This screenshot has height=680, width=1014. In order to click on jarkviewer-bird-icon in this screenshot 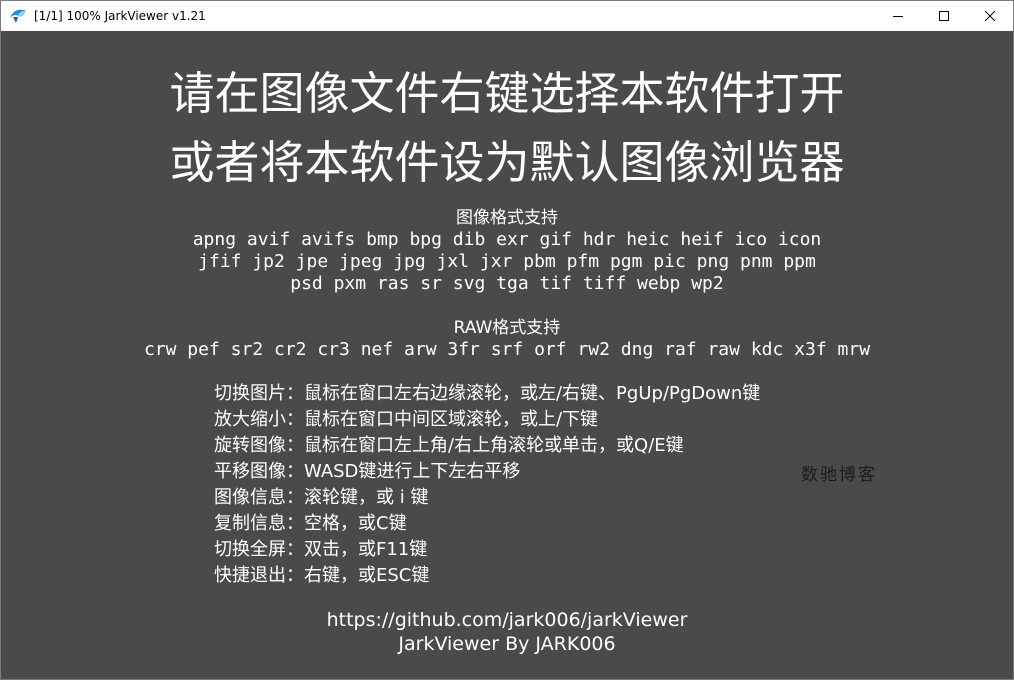, I will do `click(18, 16)`.